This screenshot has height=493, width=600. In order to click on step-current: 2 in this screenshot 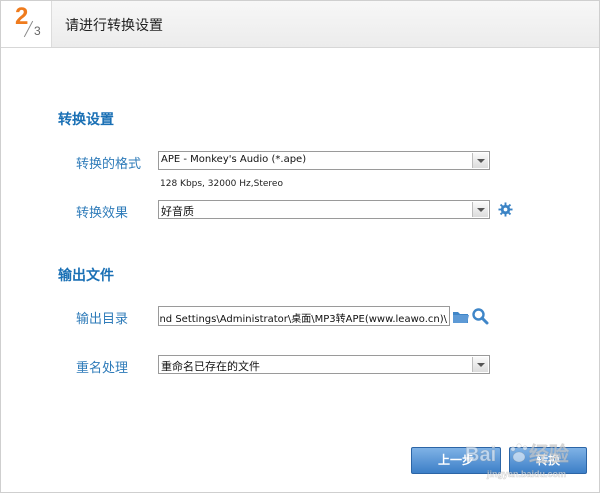, I will do `click(22, 16)`.